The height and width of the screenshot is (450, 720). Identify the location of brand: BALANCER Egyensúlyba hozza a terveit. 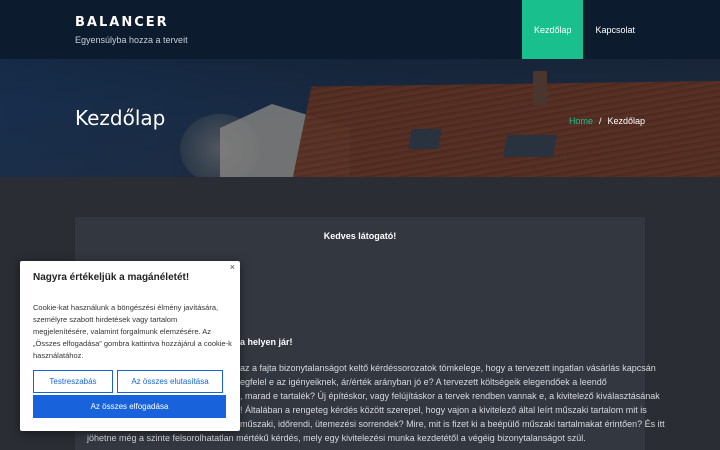
(131, 30).